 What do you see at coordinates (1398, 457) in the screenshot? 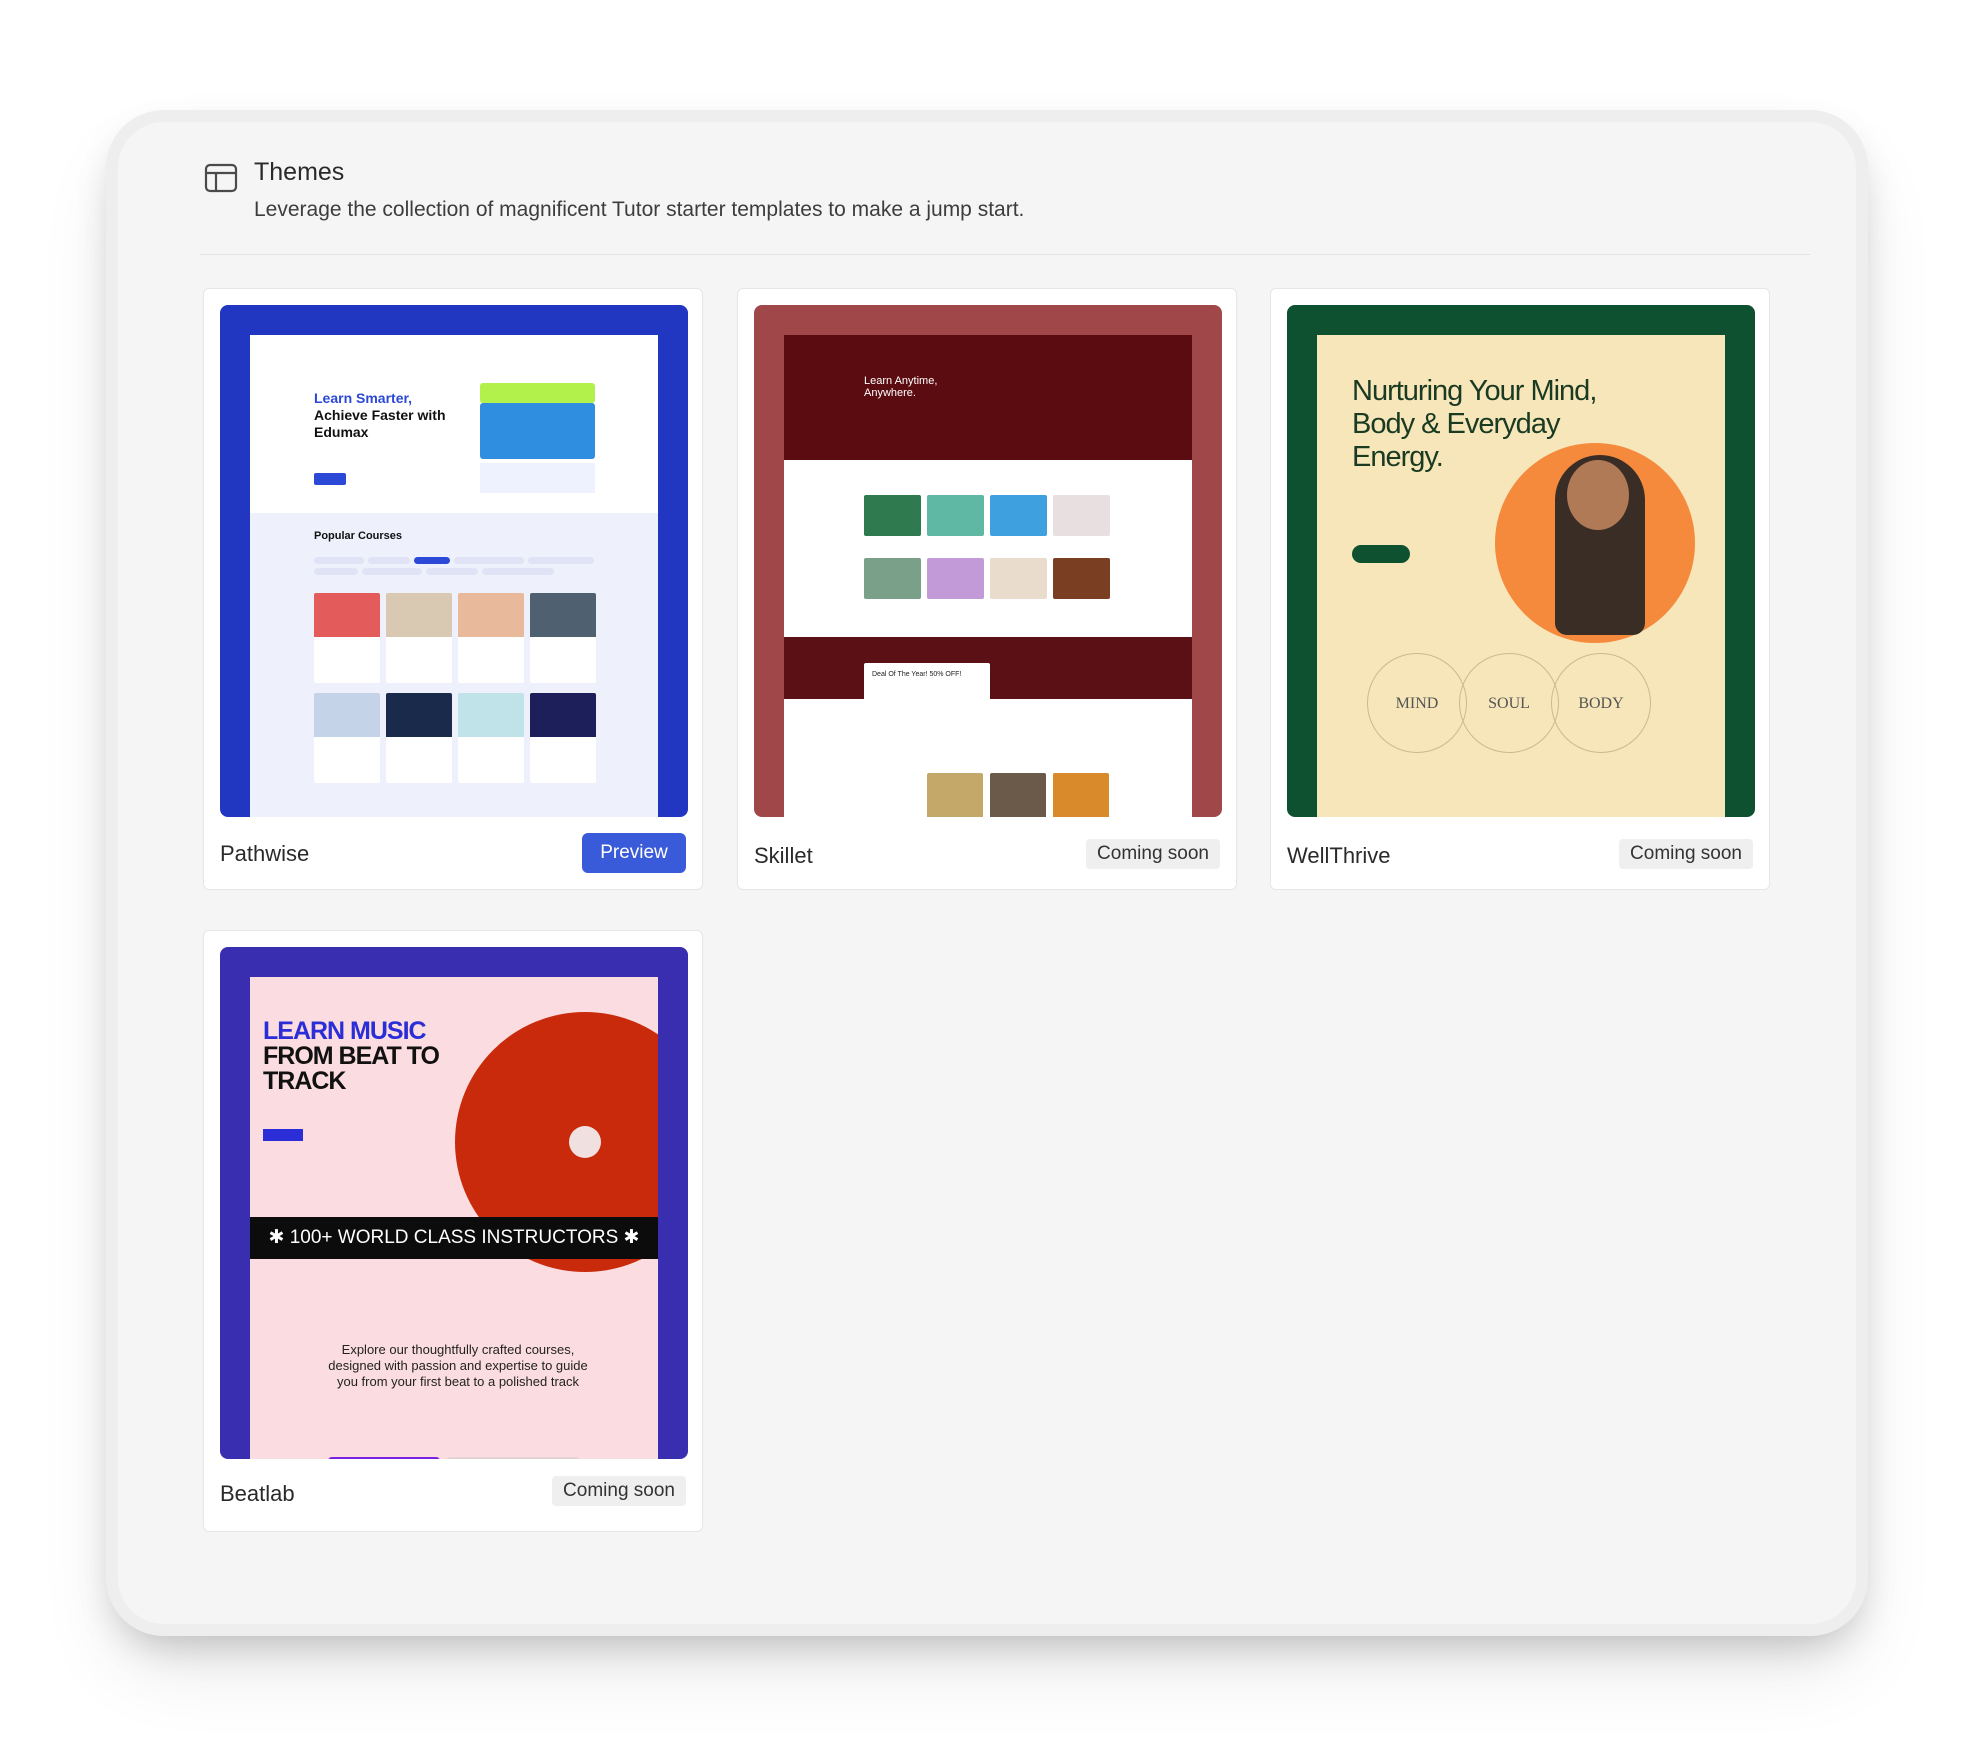
I see `preview-headline-line: Energy.` at bounding box center [1398, 457].